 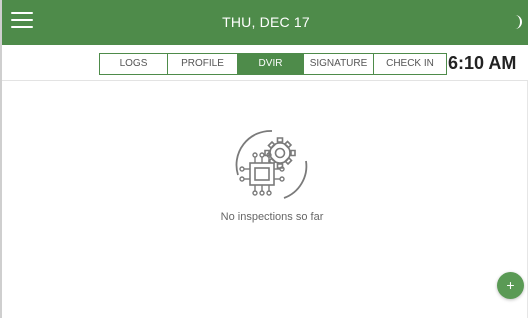 I want to click on tab-dvir: DVIR, so click(x=271, y=64).